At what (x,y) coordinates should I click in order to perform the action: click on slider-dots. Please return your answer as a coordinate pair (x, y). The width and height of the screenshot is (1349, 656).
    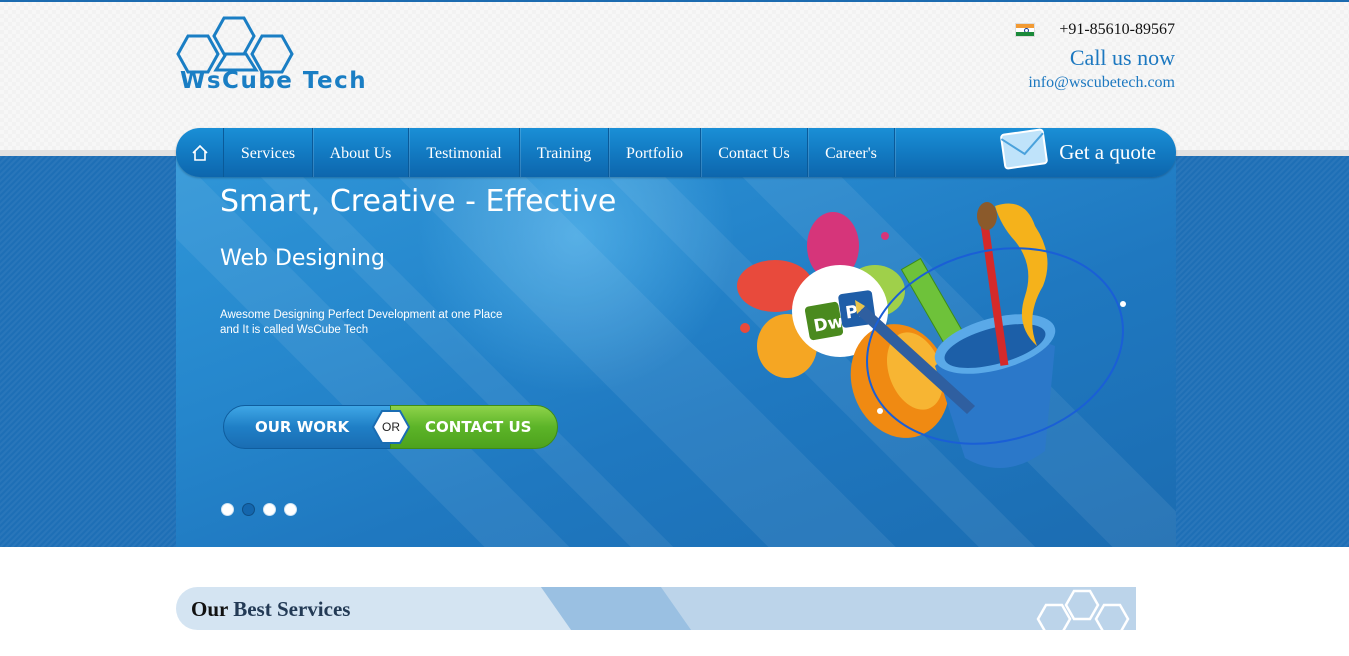
    Looking at the image, I should click on (259, 509).